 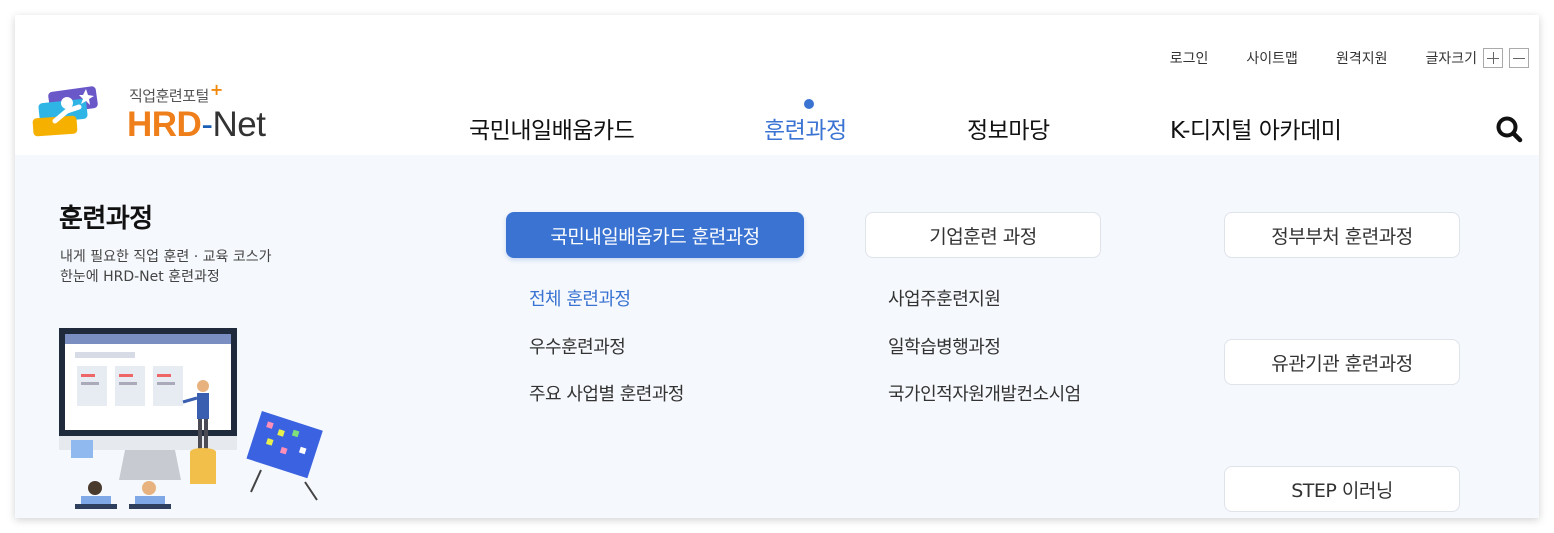 What do you see at coordinates (944, 298) in the screenshot?
I see `employer-training-support-link: 사업주훈련지원` at bounding box center [944, 298].